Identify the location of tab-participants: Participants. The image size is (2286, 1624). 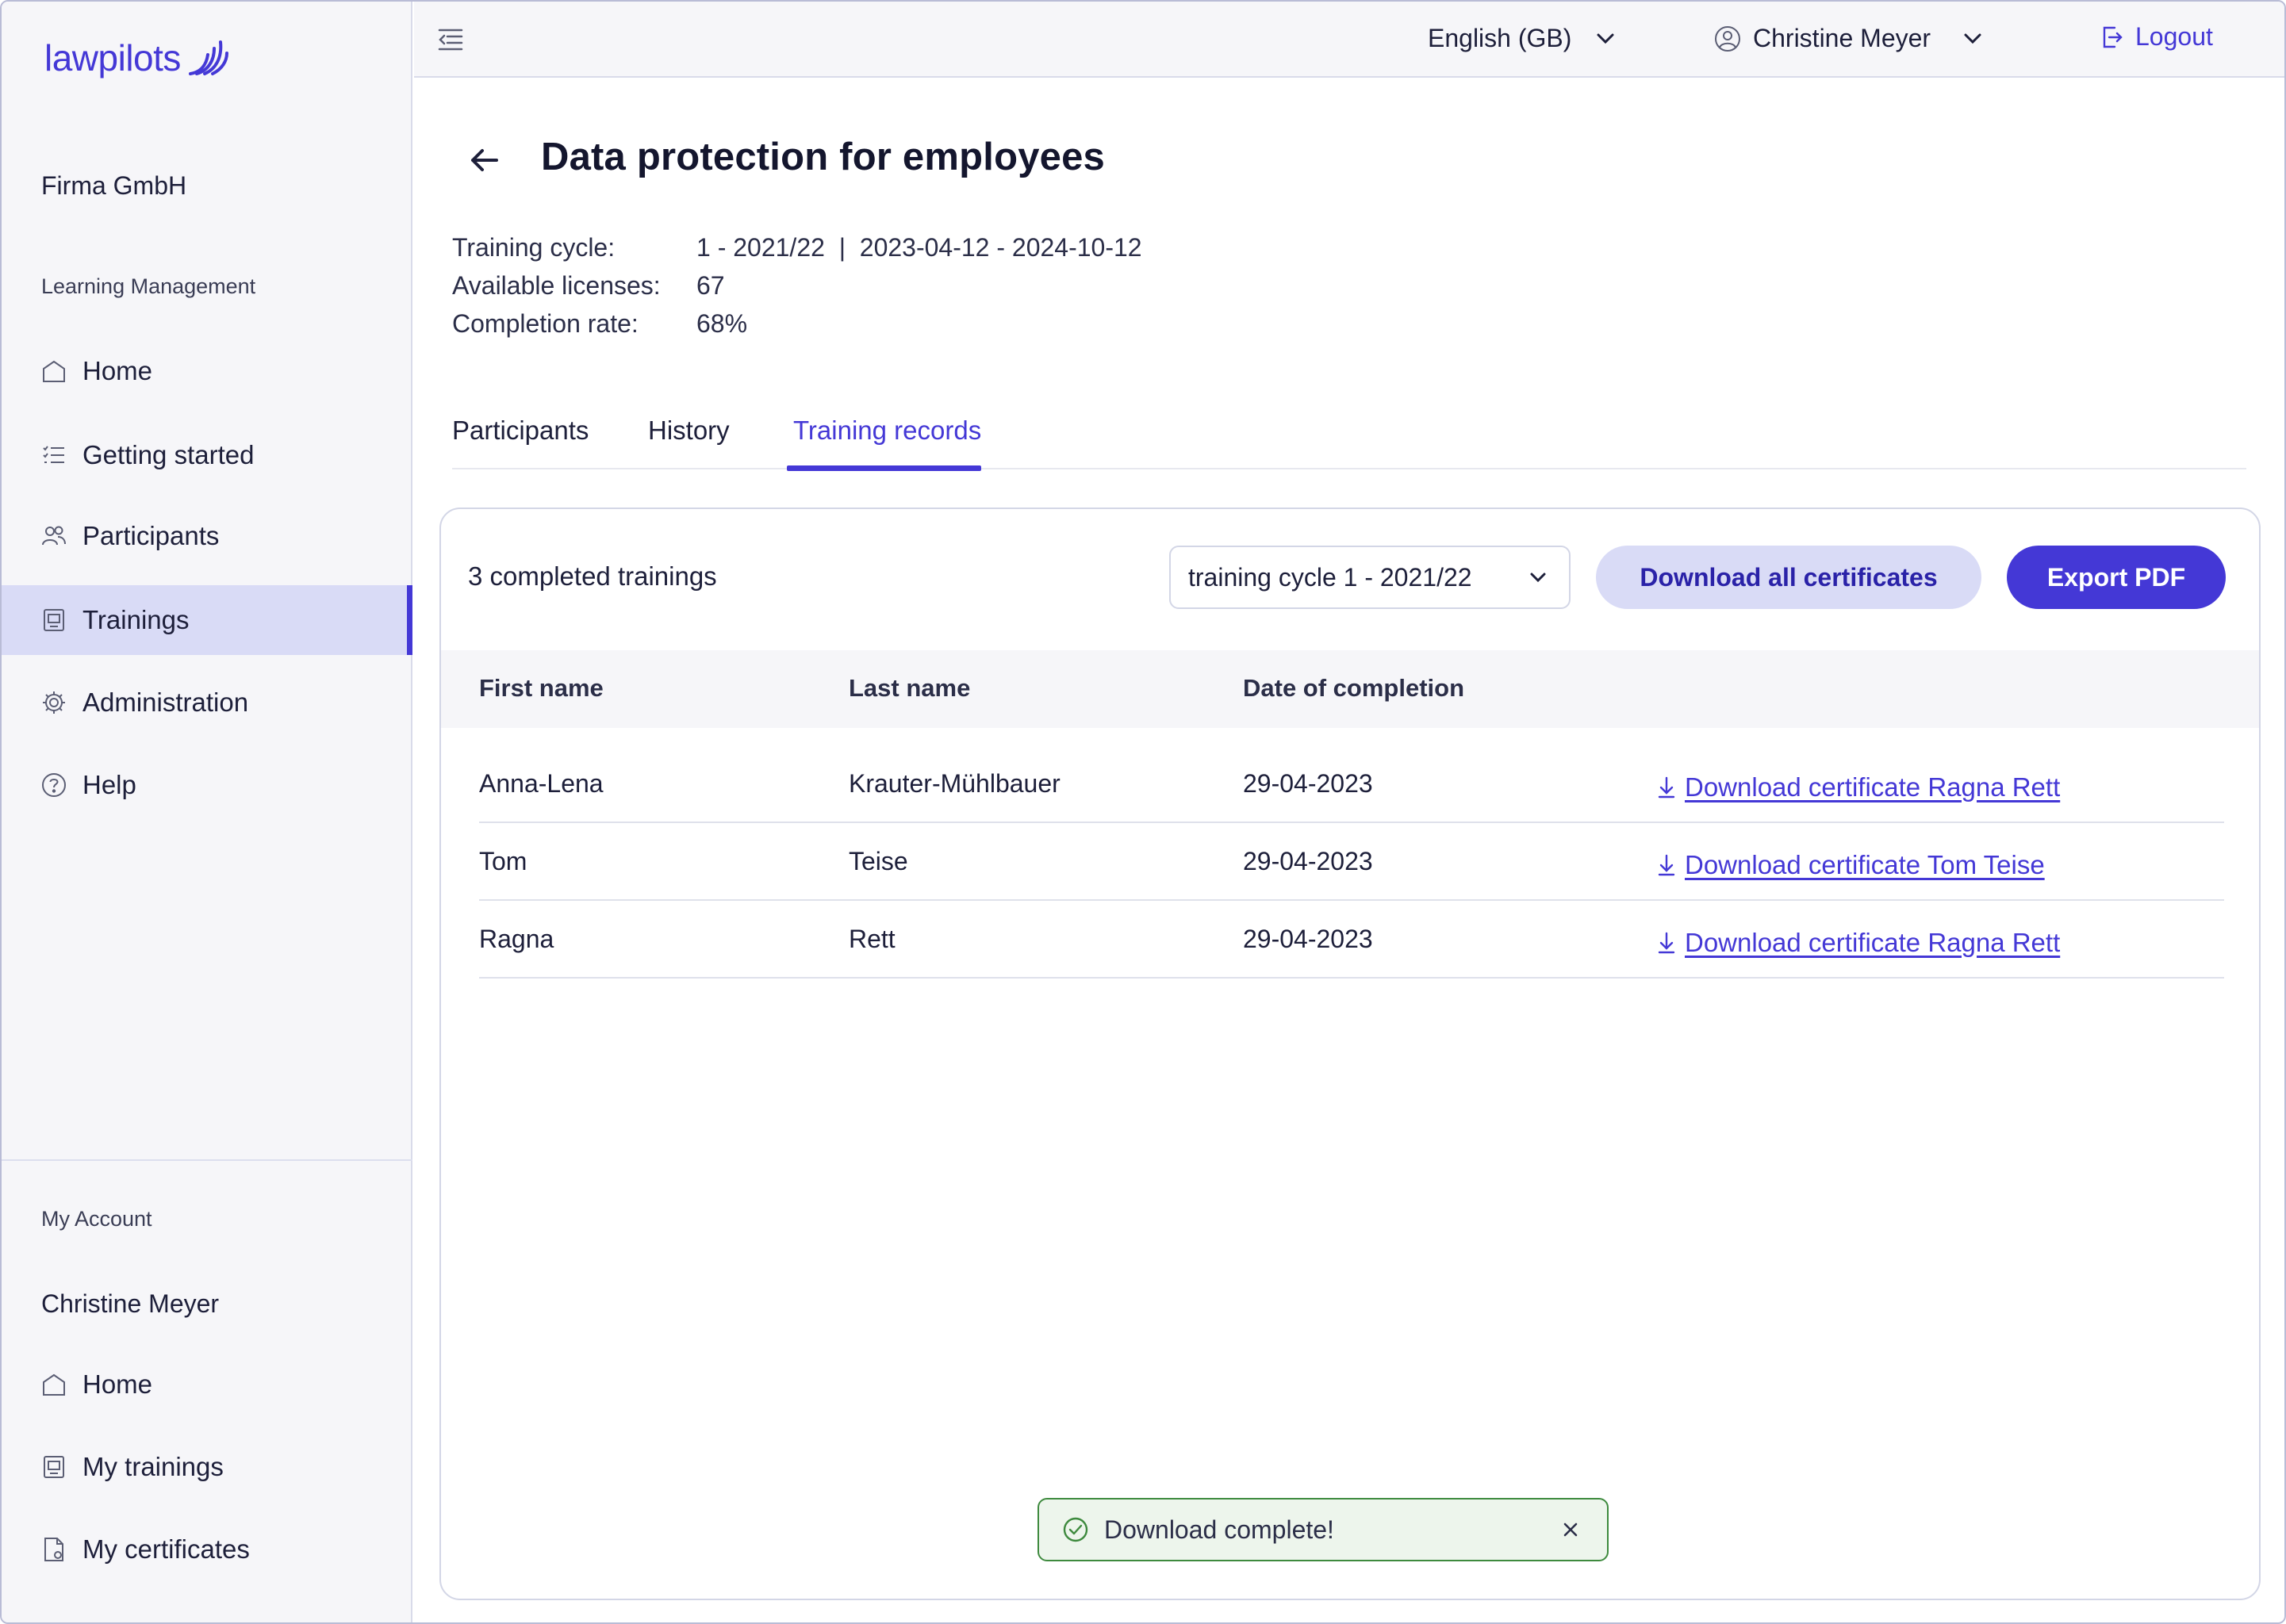
(520, 442).